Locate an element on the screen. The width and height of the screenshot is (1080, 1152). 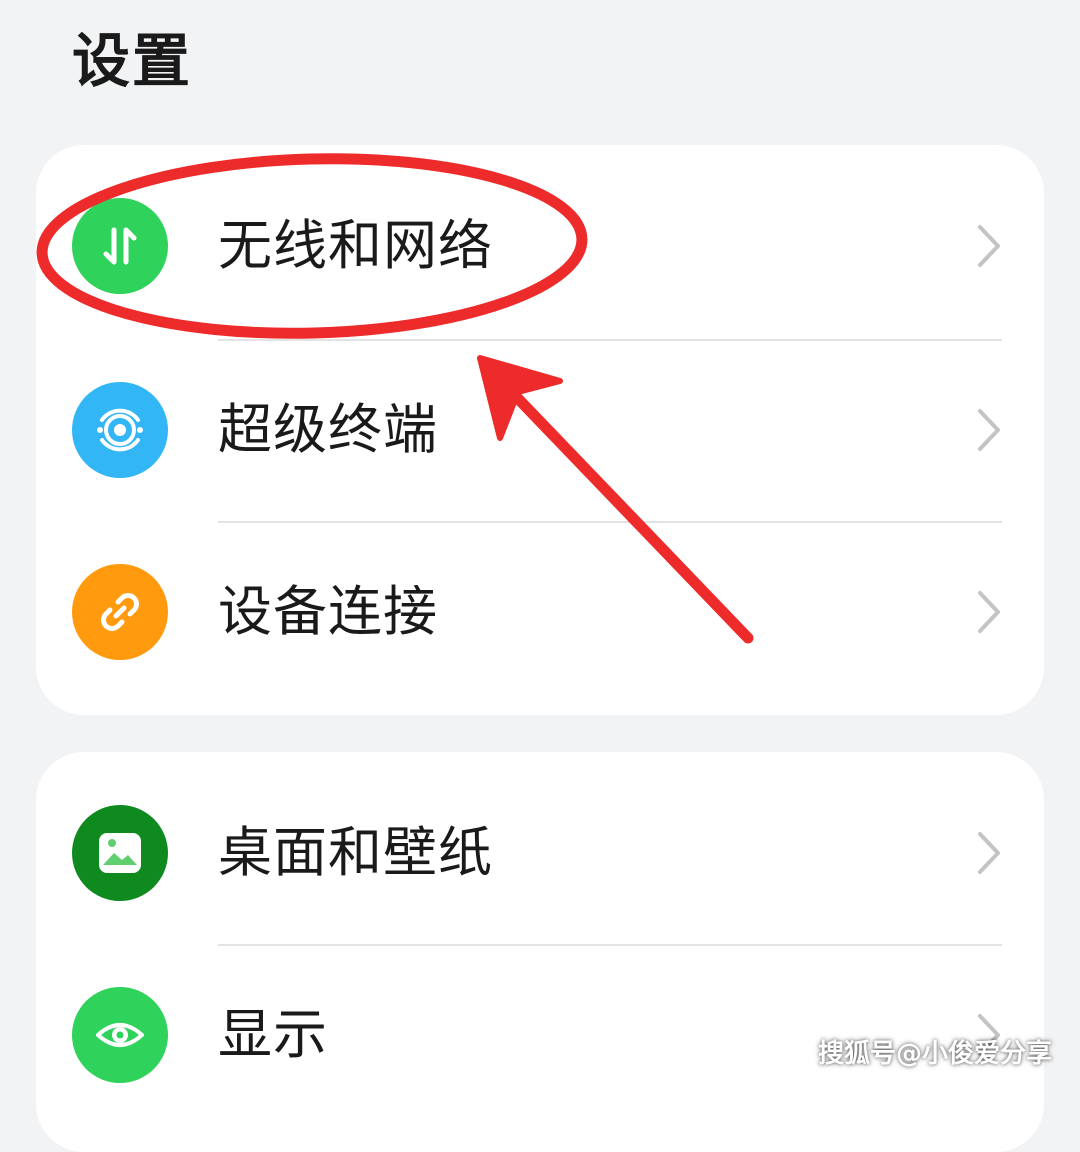
settings-item-label: 超级终端 is located at coordinates (328, 429).